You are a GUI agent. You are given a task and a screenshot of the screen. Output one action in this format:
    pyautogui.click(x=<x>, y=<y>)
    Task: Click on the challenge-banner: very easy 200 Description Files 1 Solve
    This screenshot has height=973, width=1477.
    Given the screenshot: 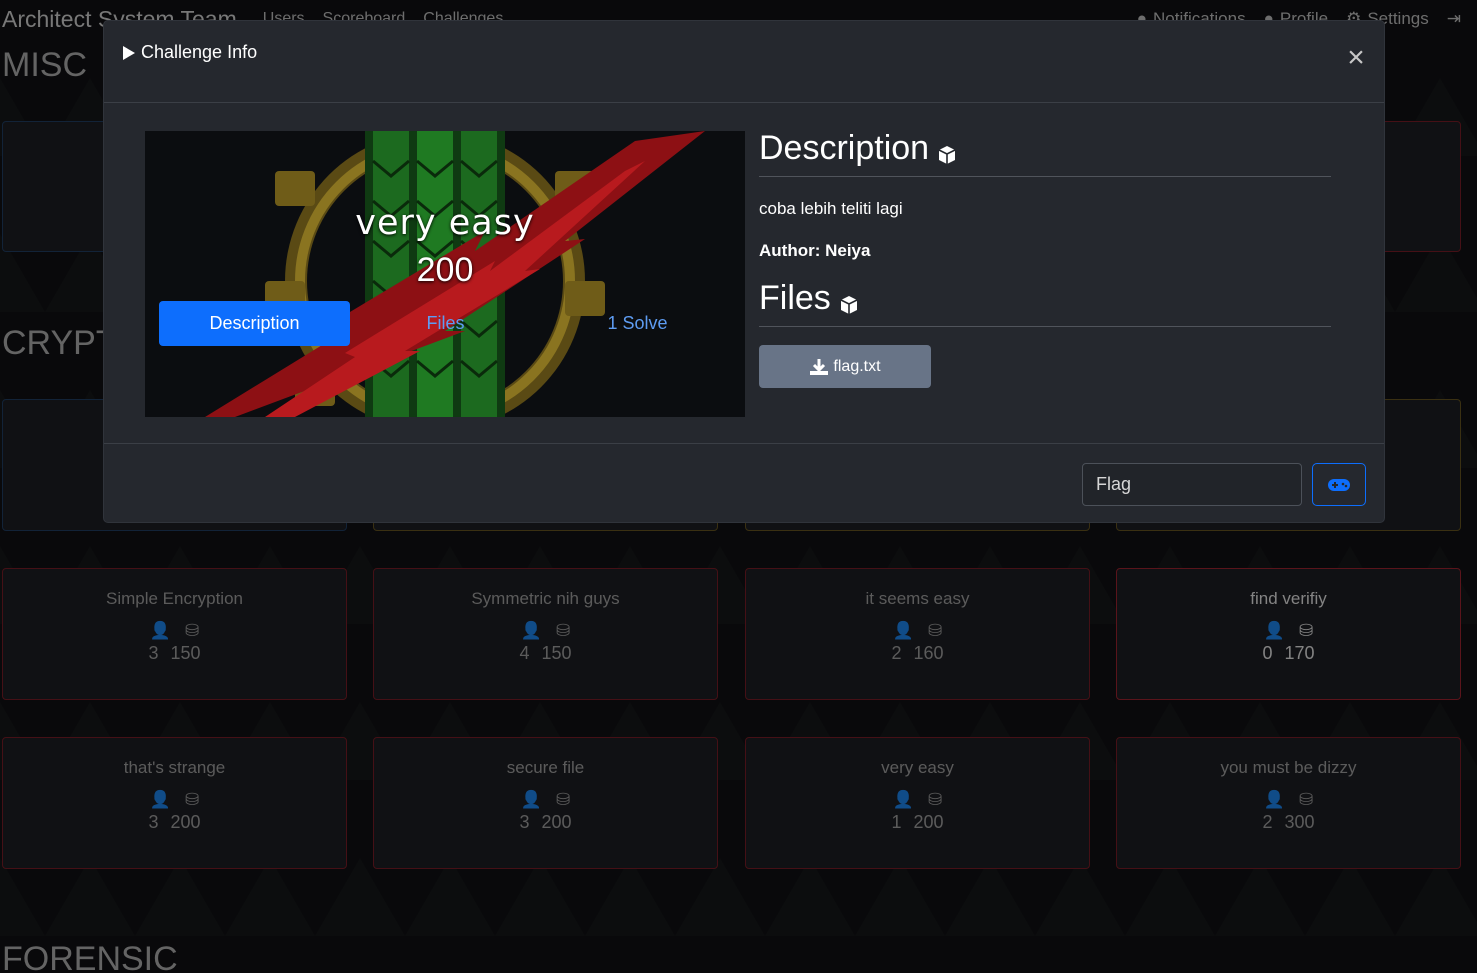 What is the action you would take?
    pyautogui.click(x=445, y=274)
    